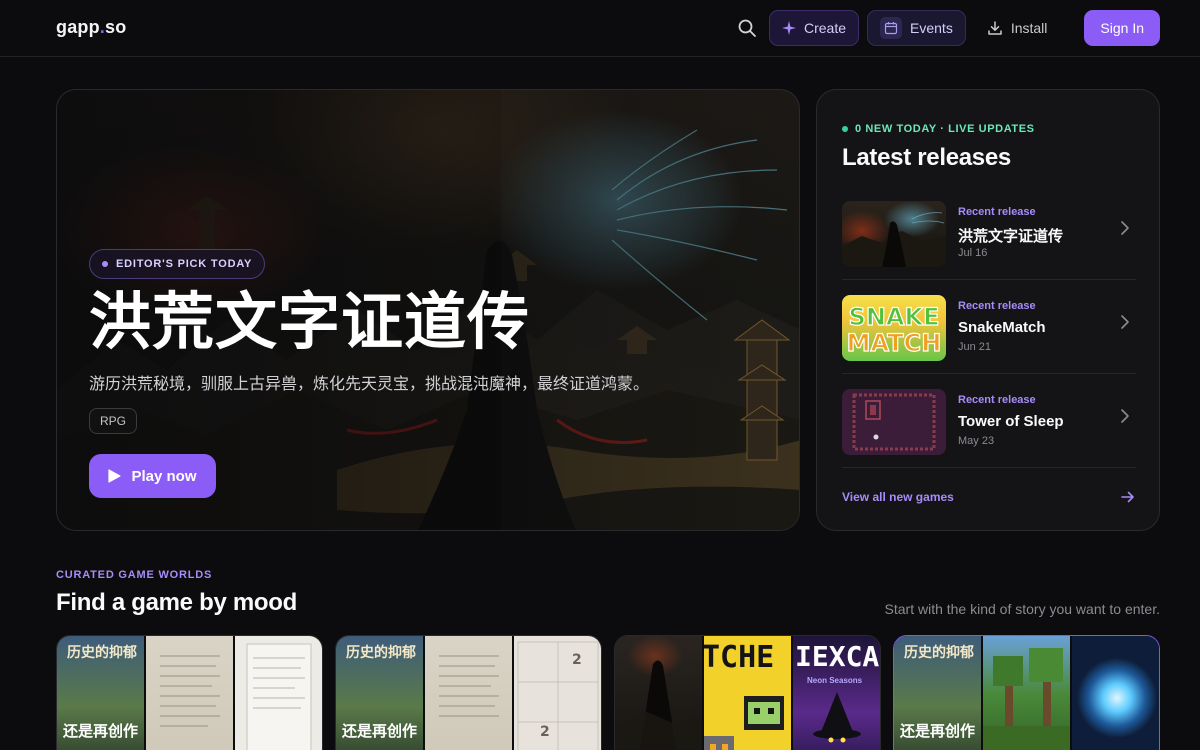 This screenshot has height=750, width=1200. I want to click on section-kicker: CURATED GAME WORLDS, so click(134, 575).